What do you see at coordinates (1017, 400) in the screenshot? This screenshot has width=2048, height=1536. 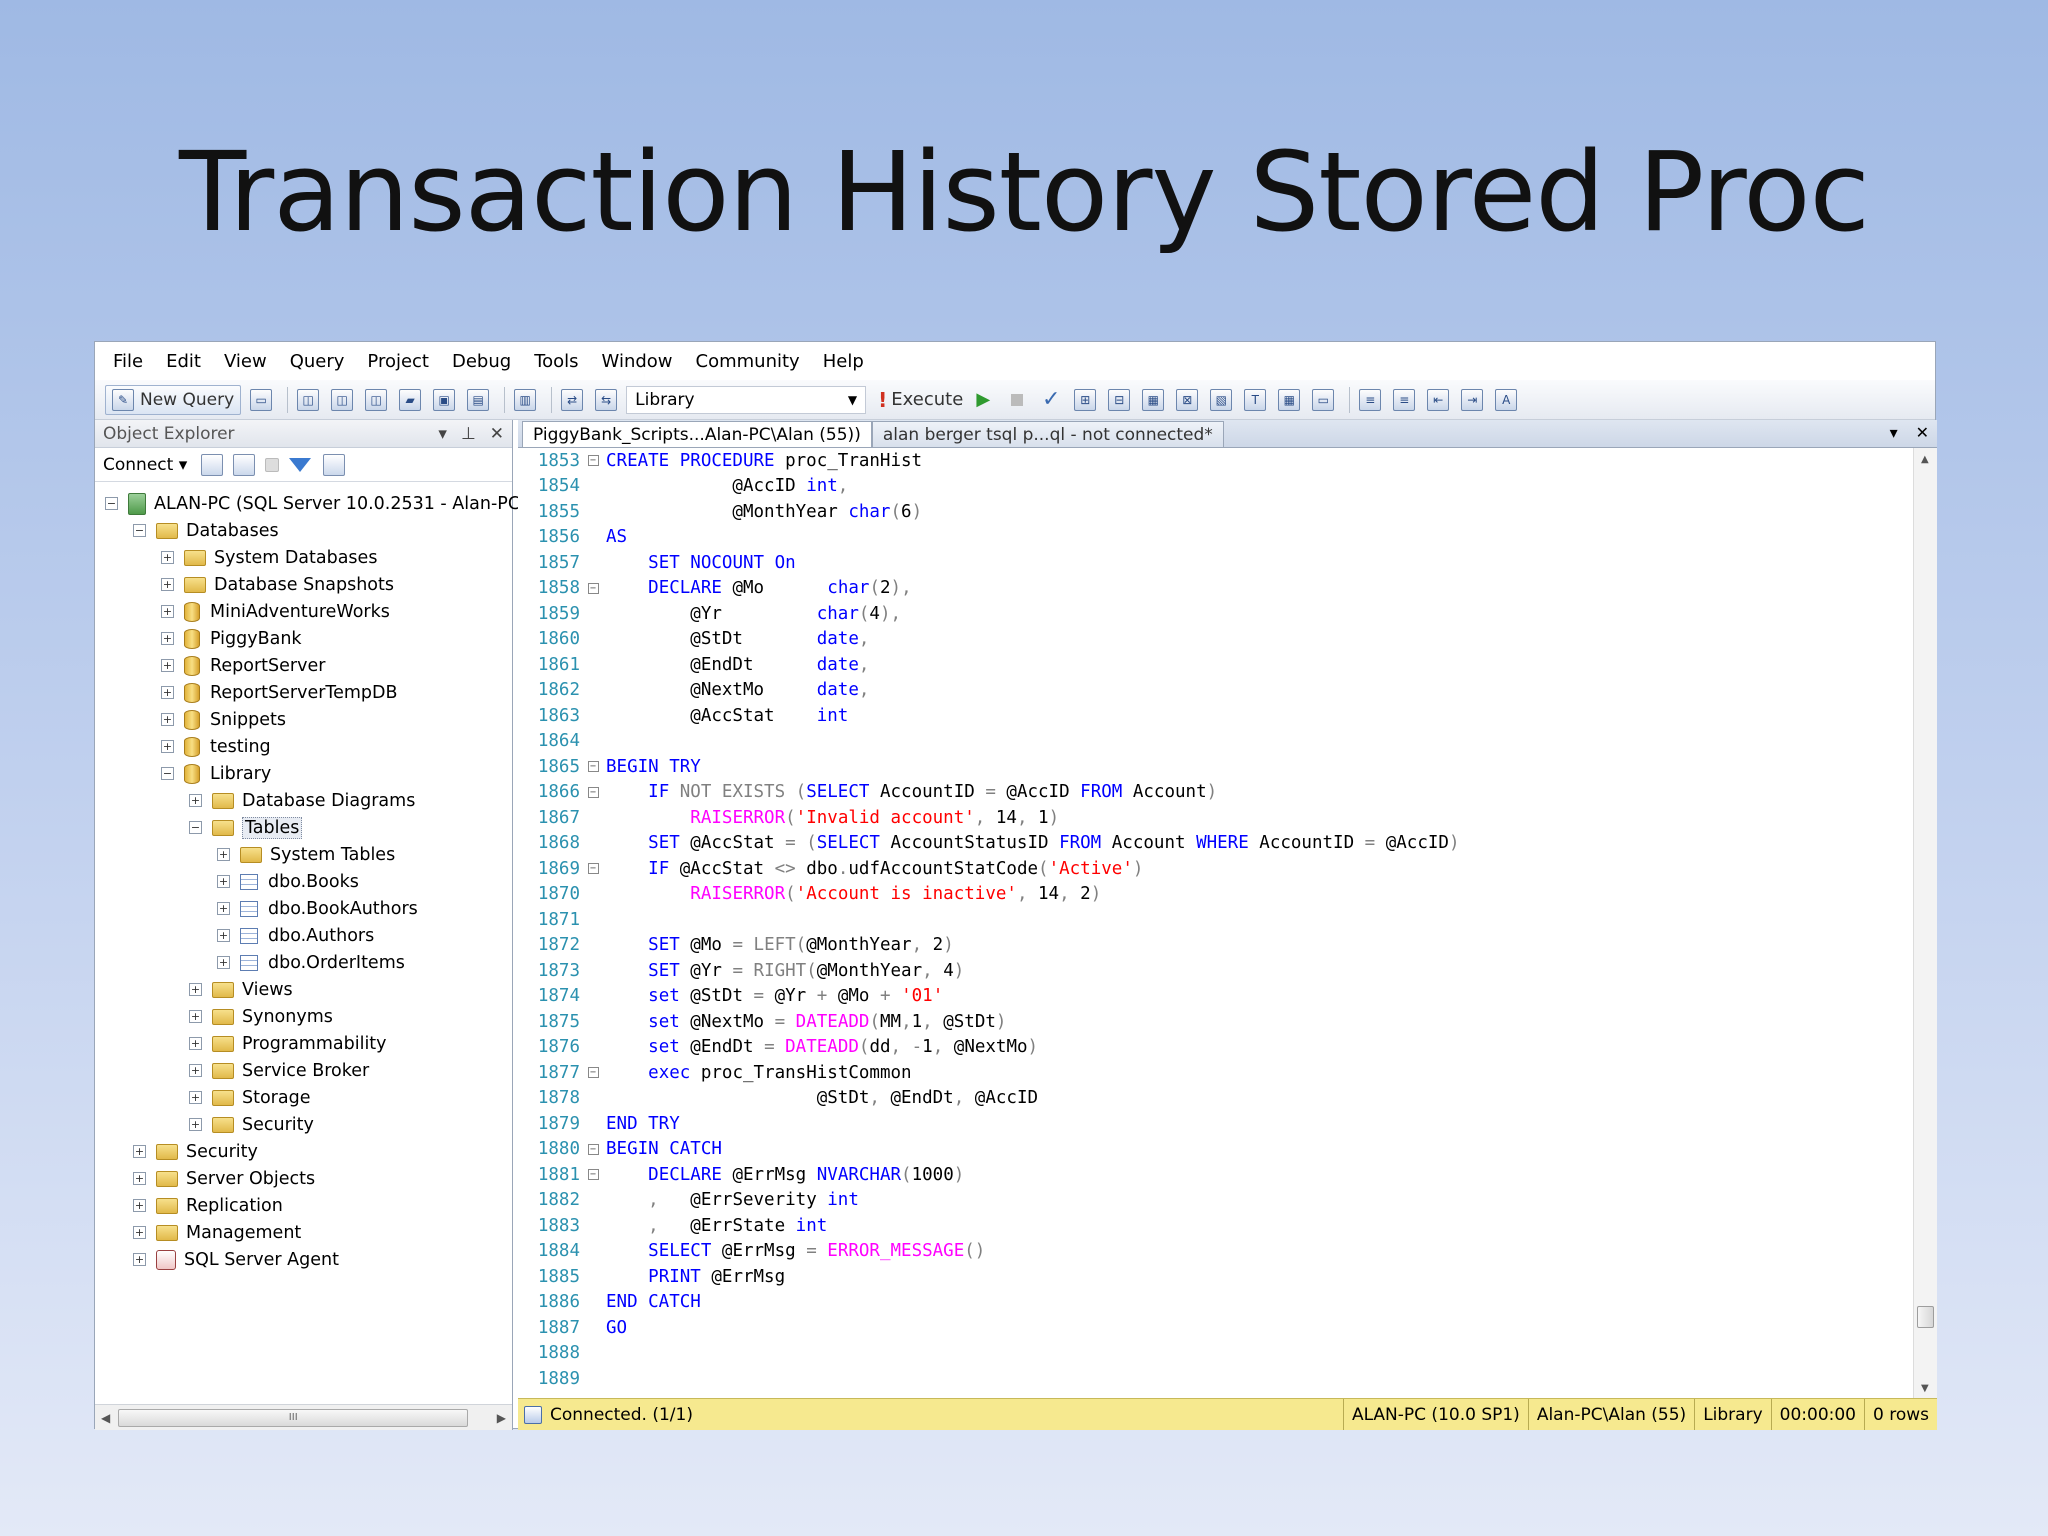 I see `cancel-query-button` at bounding box center [1017, 400].